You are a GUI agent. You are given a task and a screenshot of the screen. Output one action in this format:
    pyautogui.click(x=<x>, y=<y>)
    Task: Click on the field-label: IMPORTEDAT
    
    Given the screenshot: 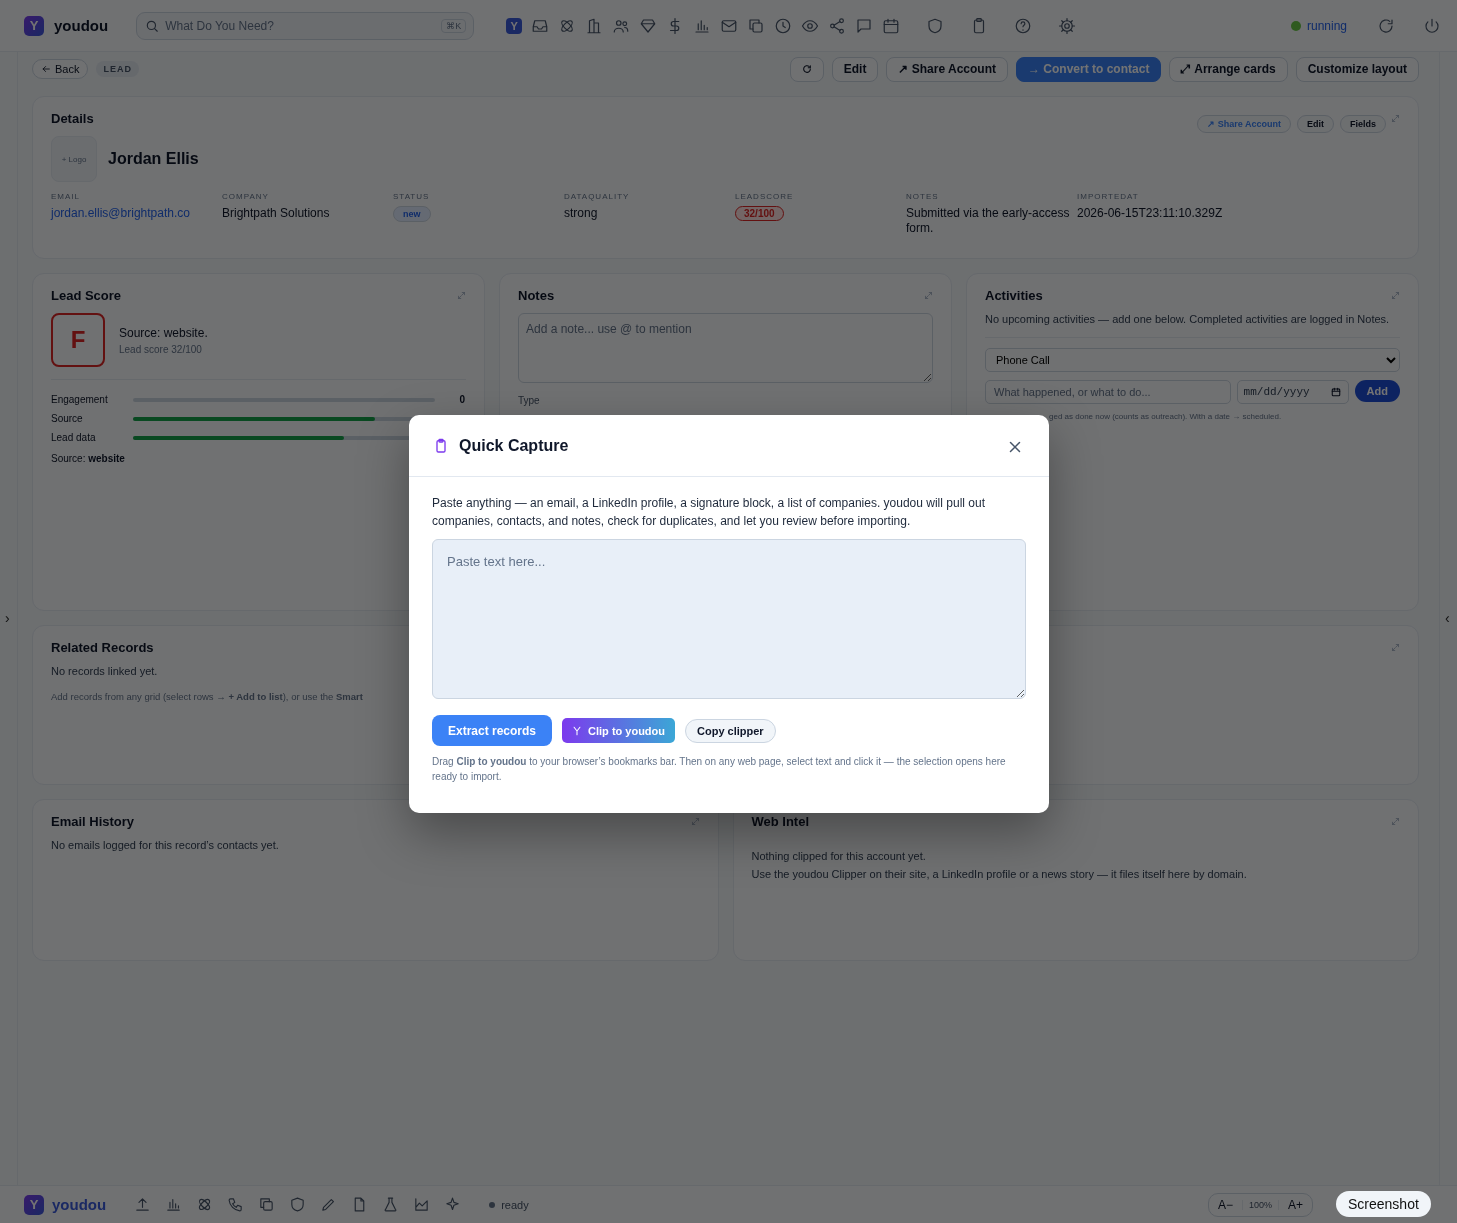 What is the action you would take?
    pyautogui.click(x=1108, y=196)
    